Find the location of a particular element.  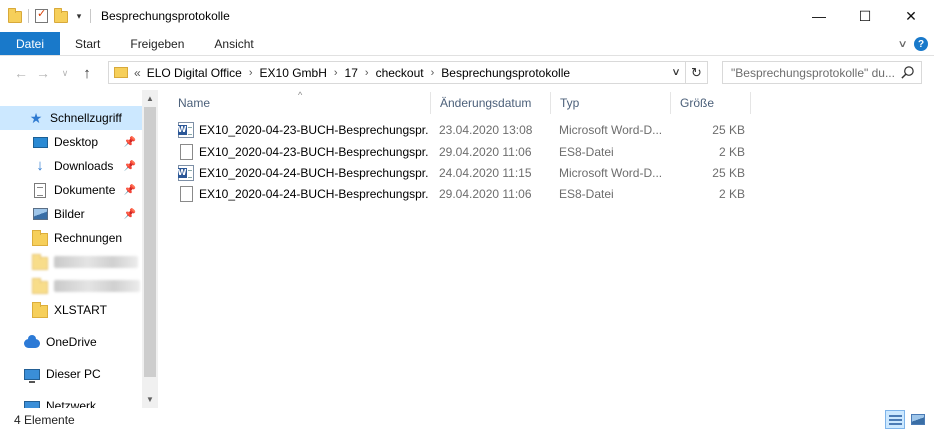

nav-item-label: OneDrive is located at coordinates (71, 342).